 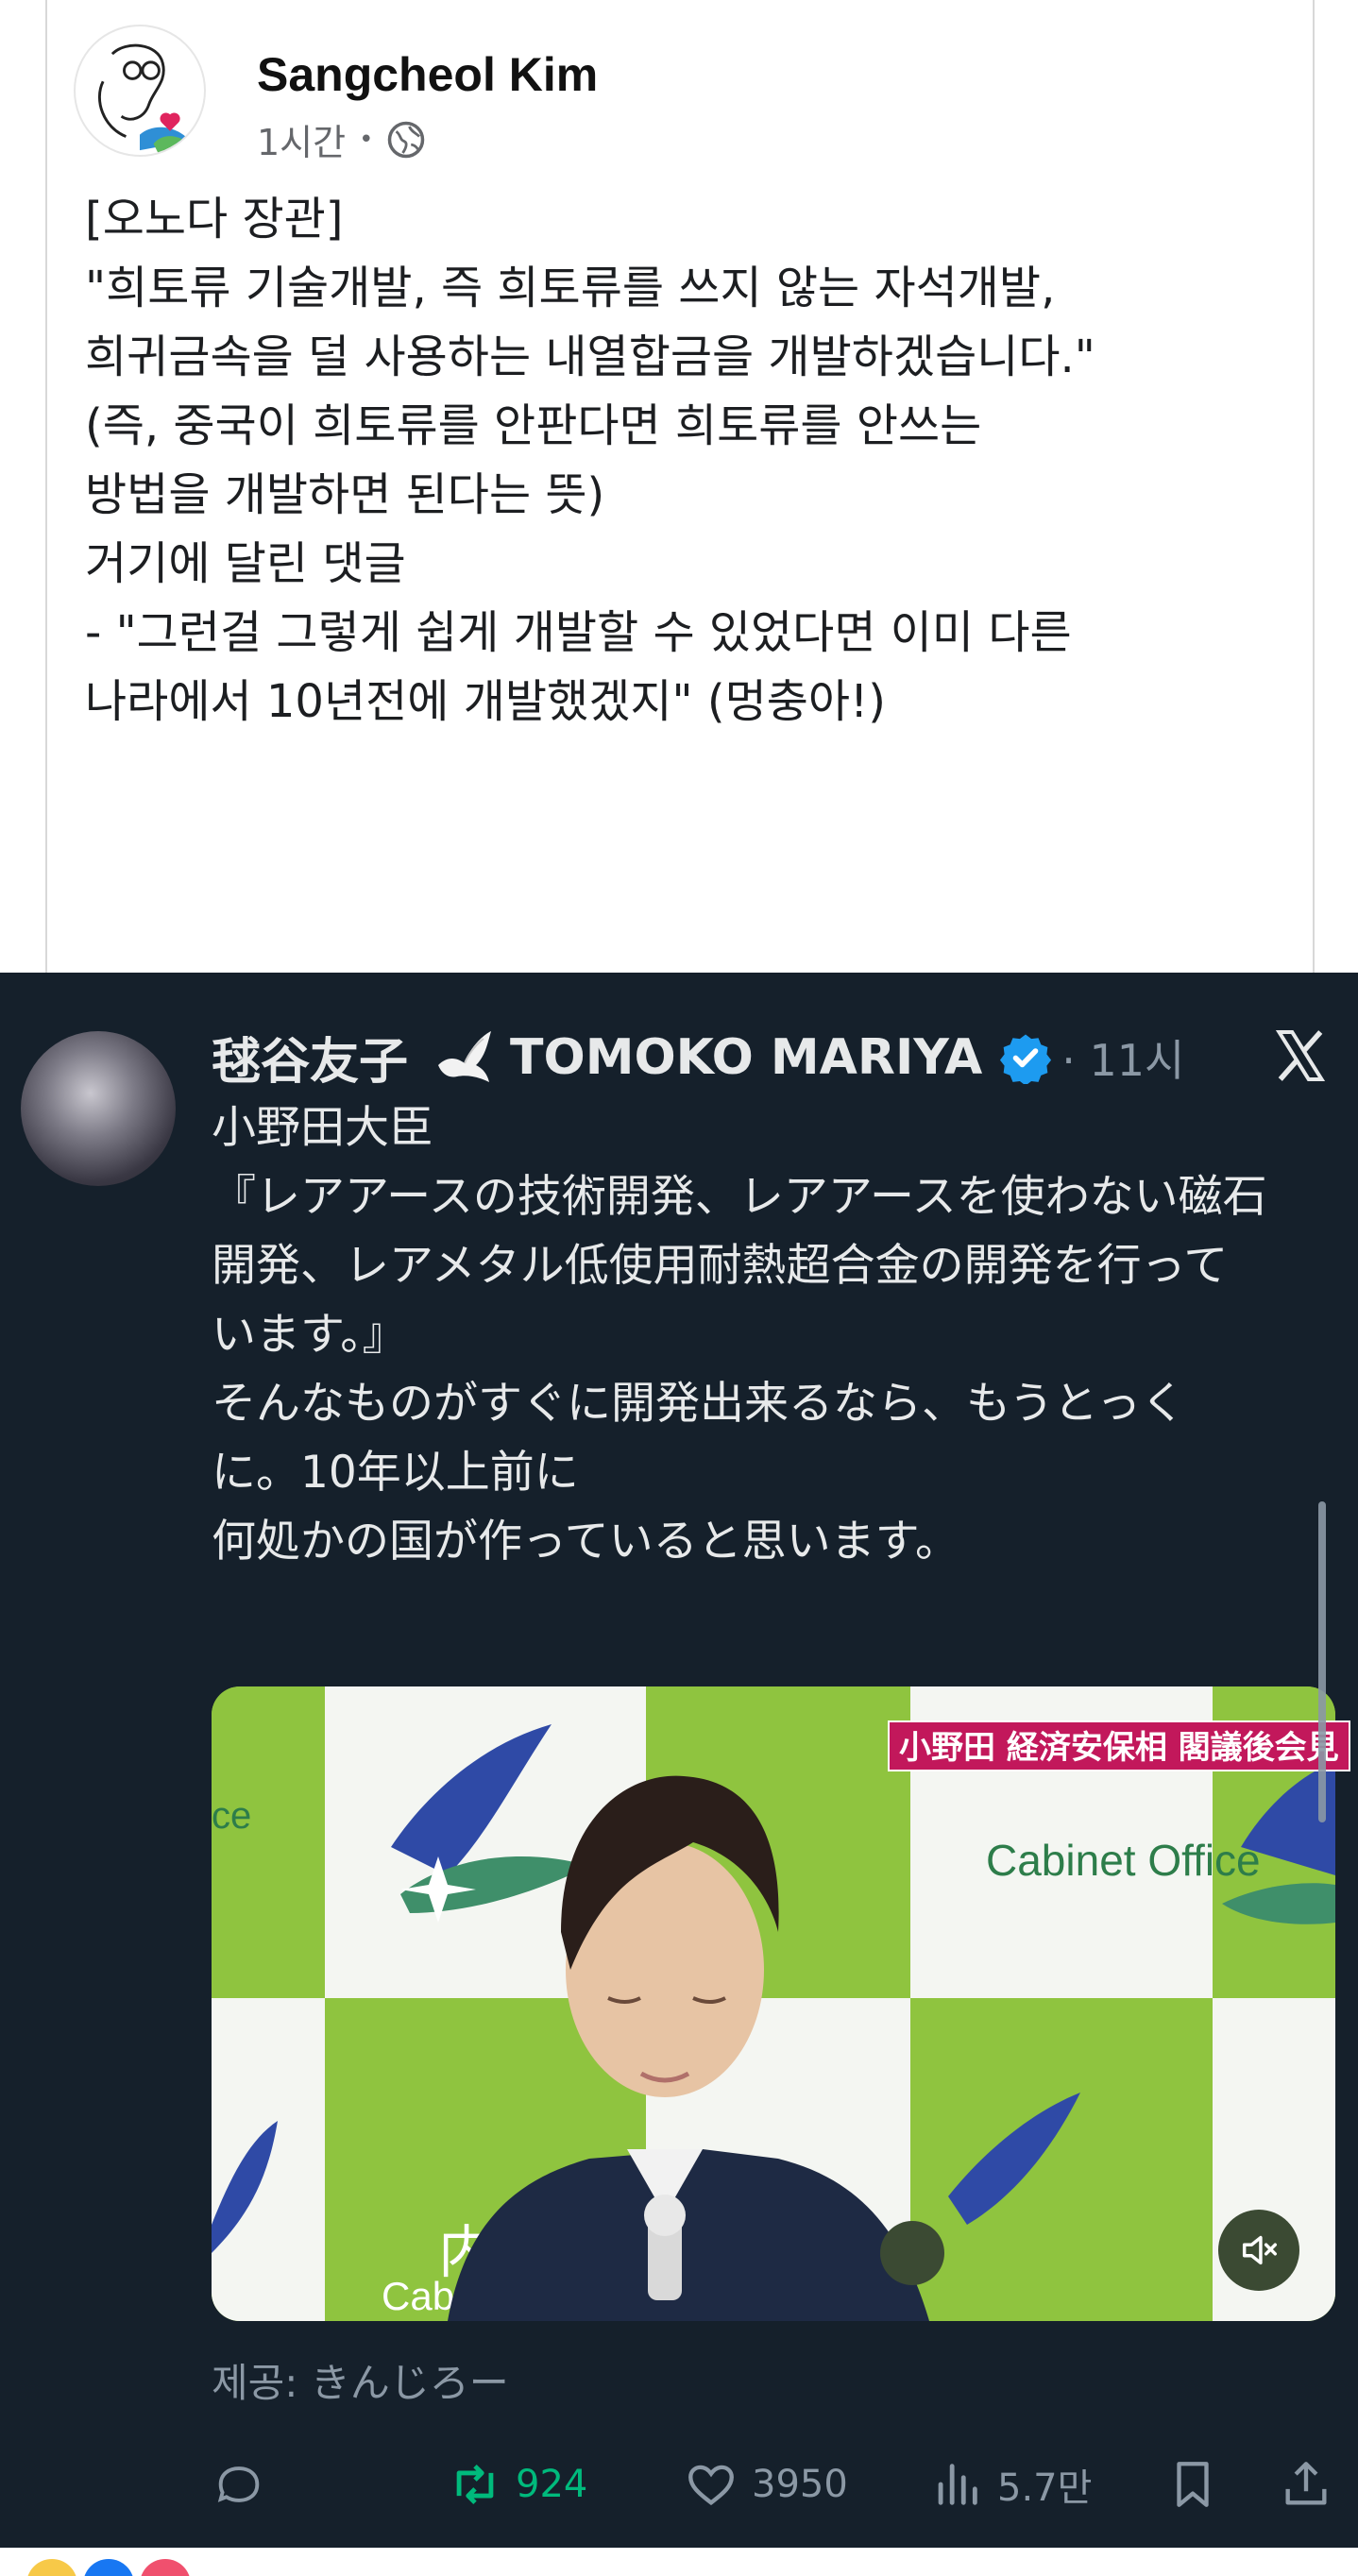 What do you see at coordinates (739, 1197) in the screenshot?
I see `tweet-line: 『レアアースの技術開発、レアアースを使わない磁石` at bounding box center [739, 1197].